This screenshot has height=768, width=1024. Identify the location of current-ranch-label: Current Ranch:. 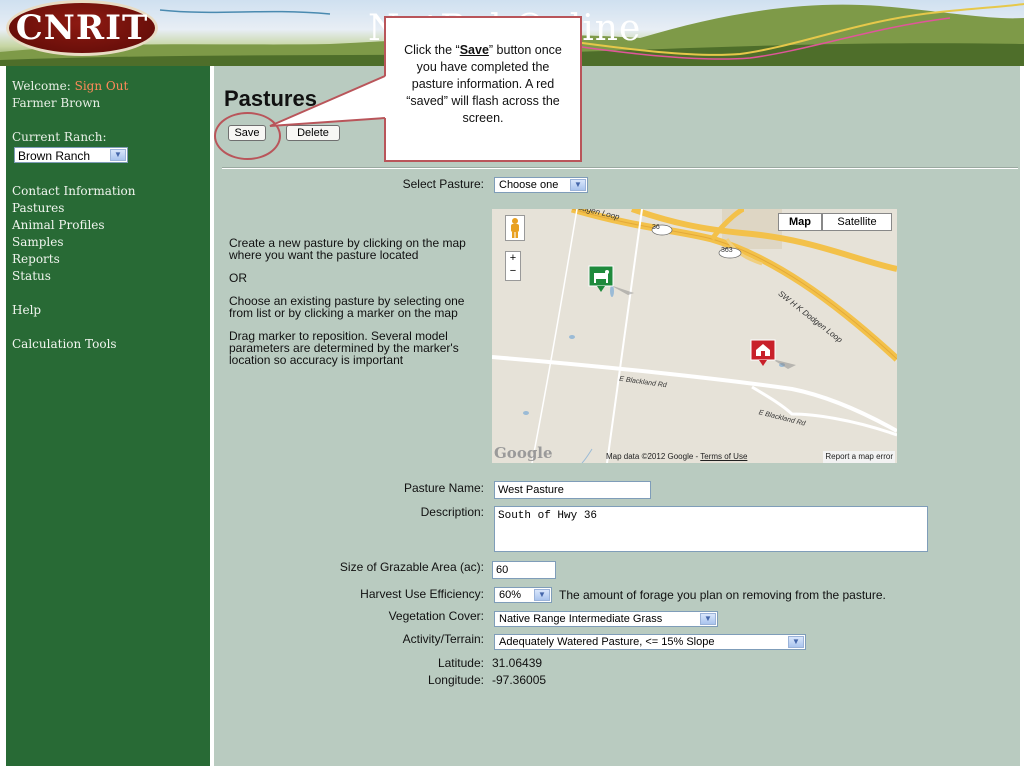
(59, 137).